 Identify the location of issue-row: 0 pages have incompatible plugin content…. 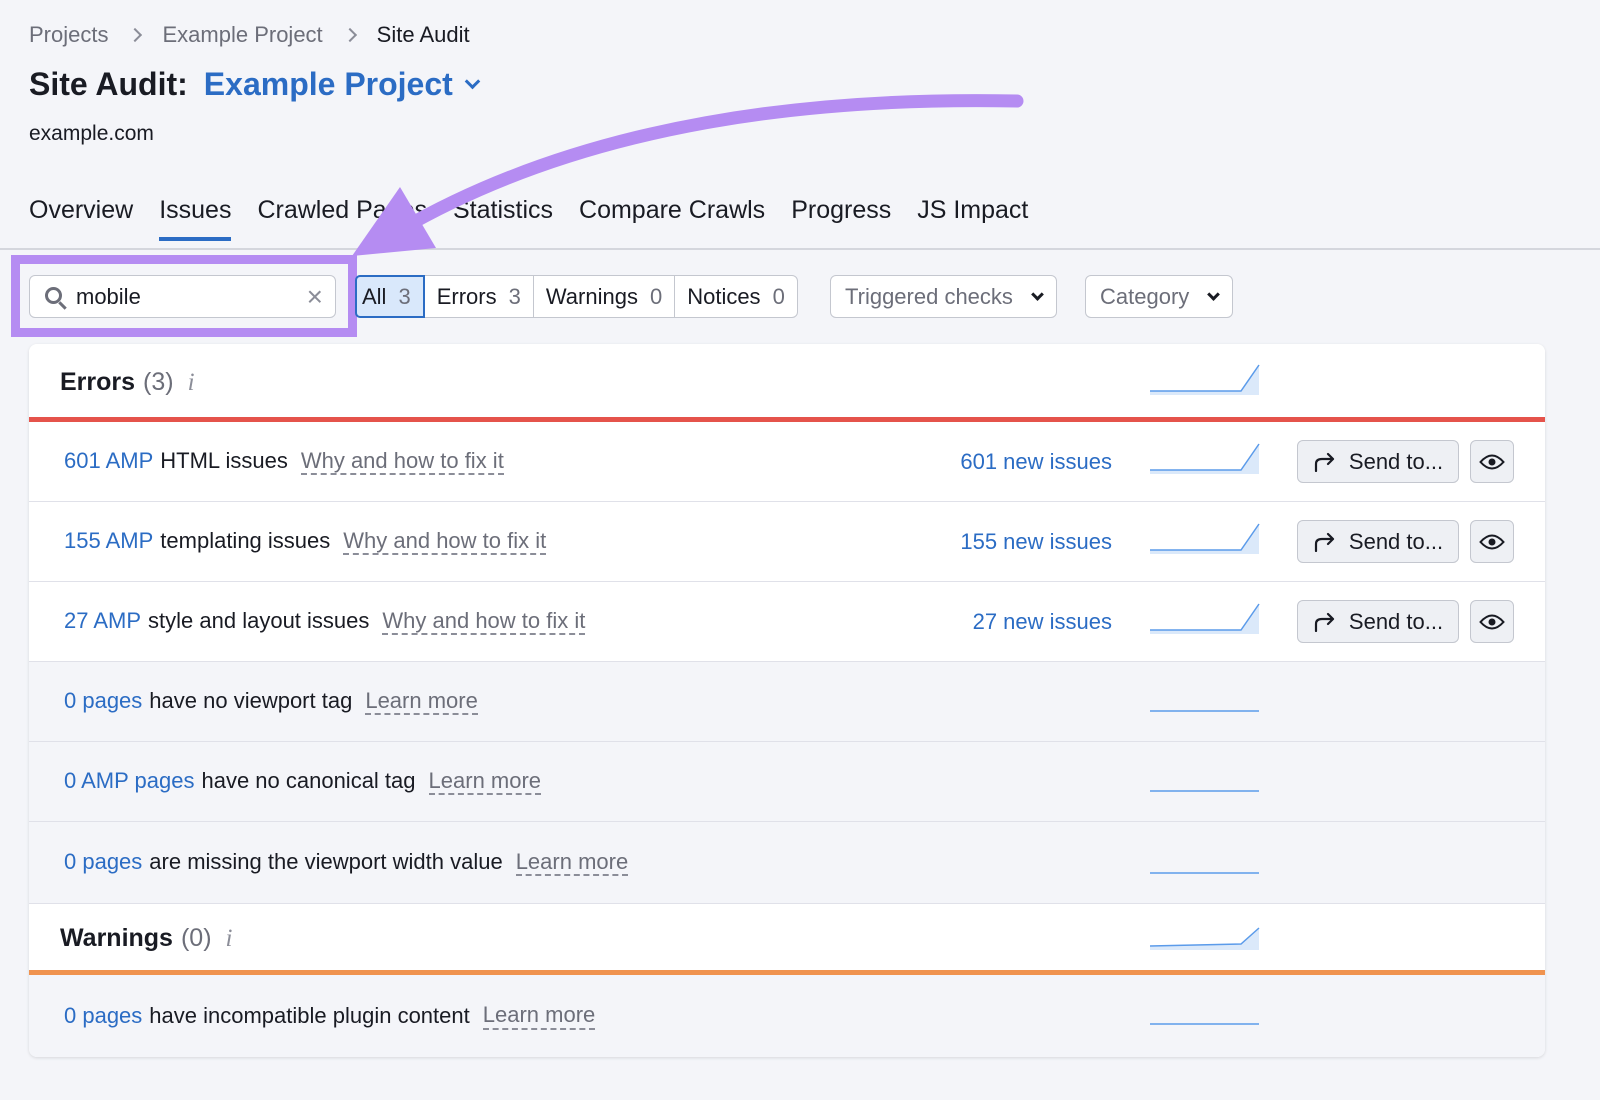
(787, 1016).